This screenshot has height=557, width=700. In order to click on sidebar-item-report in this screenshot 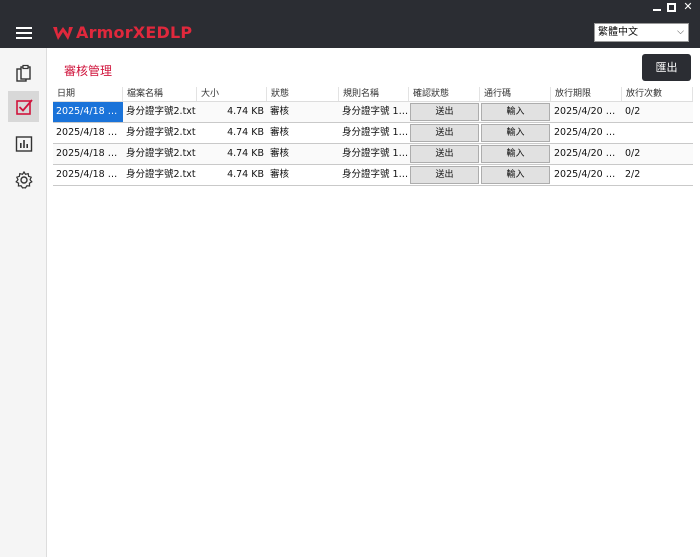, I will do `click(23, 143)`.